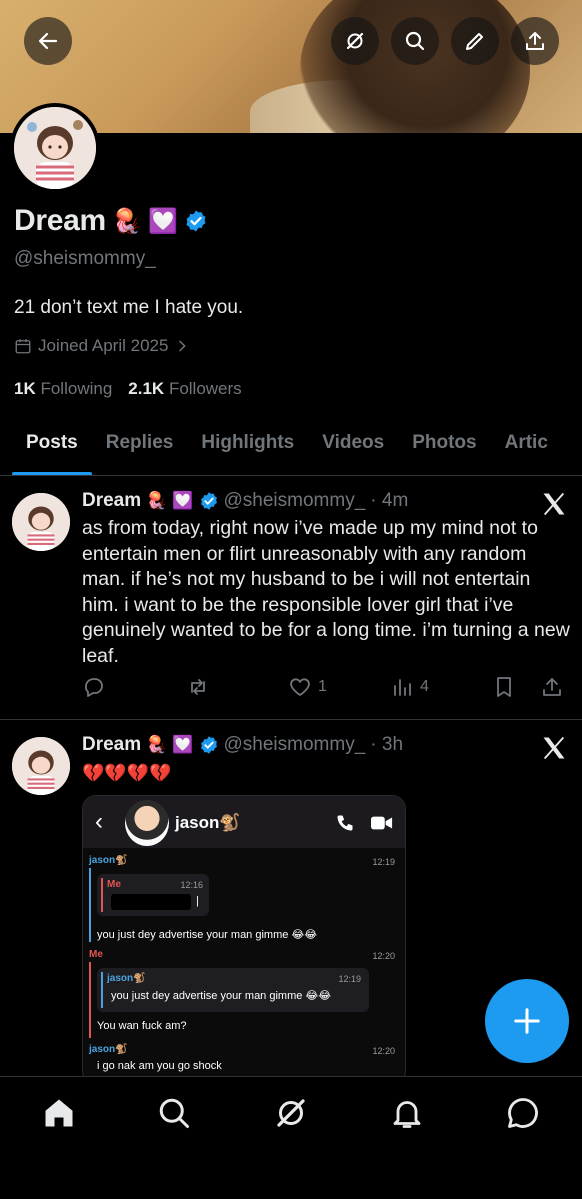 Image resolution: width=582 pixels, height=1199 pixels. What do you see at coordinates (183, 346) in the screenshot?
I see `chevron-right-icon` at bounding box center [183, 346].